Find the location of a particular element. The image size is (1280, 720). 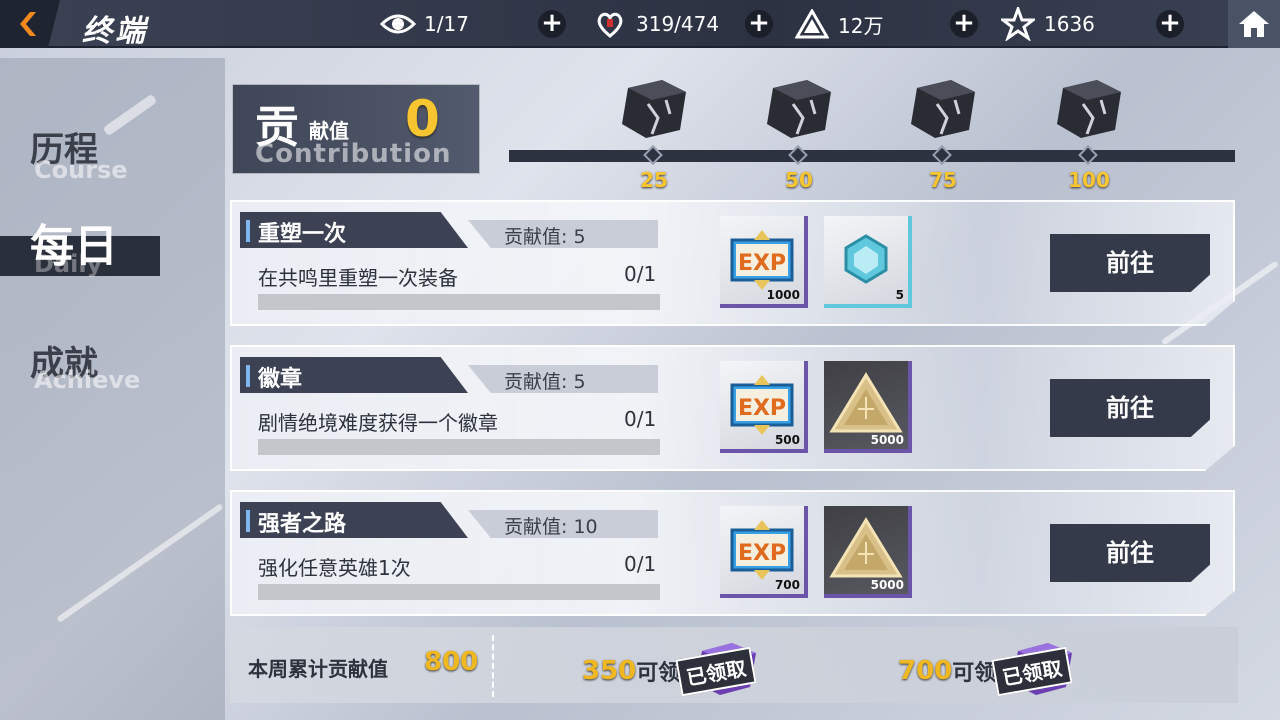

reward-item: 5 is located at coordinates (868, 262).